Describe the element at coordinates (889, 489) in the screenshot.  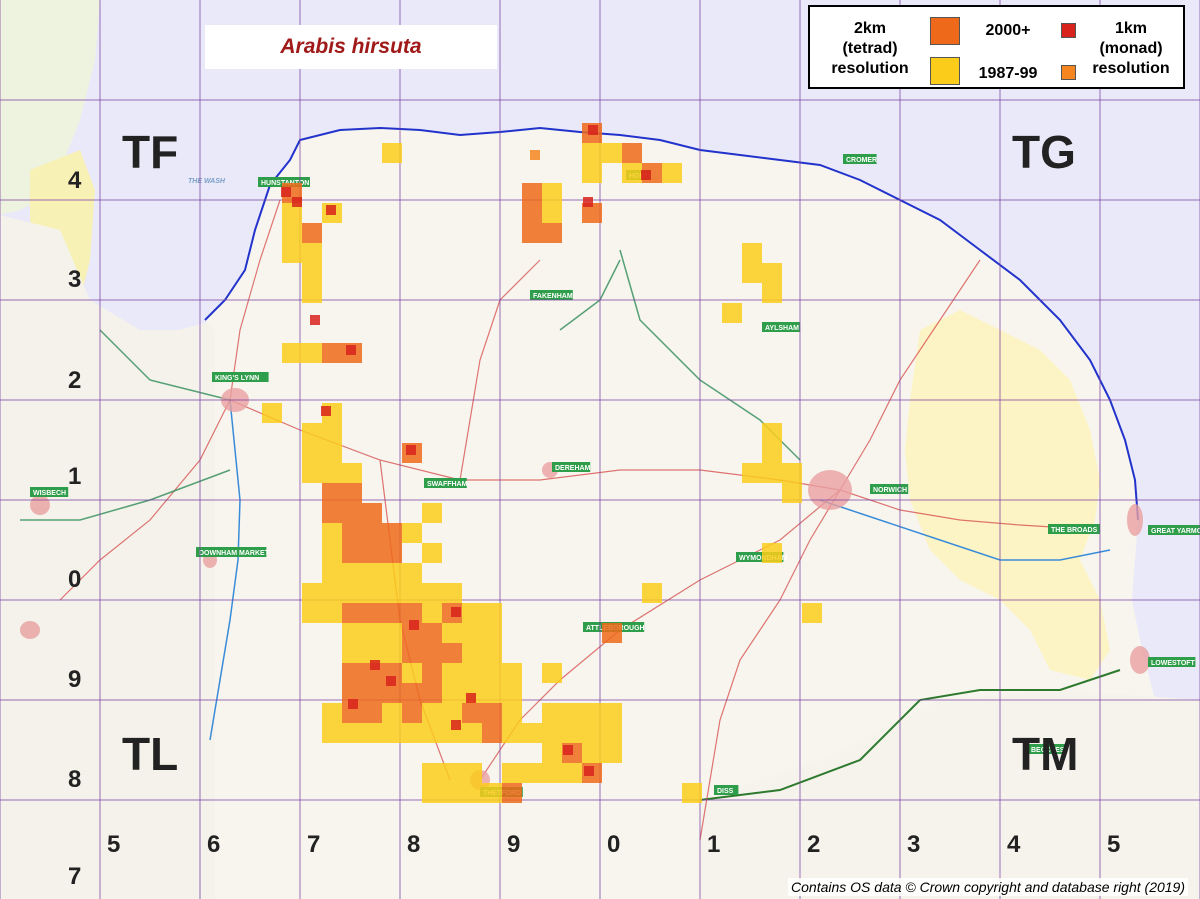
I see `place-label: NORWICH` at that location.